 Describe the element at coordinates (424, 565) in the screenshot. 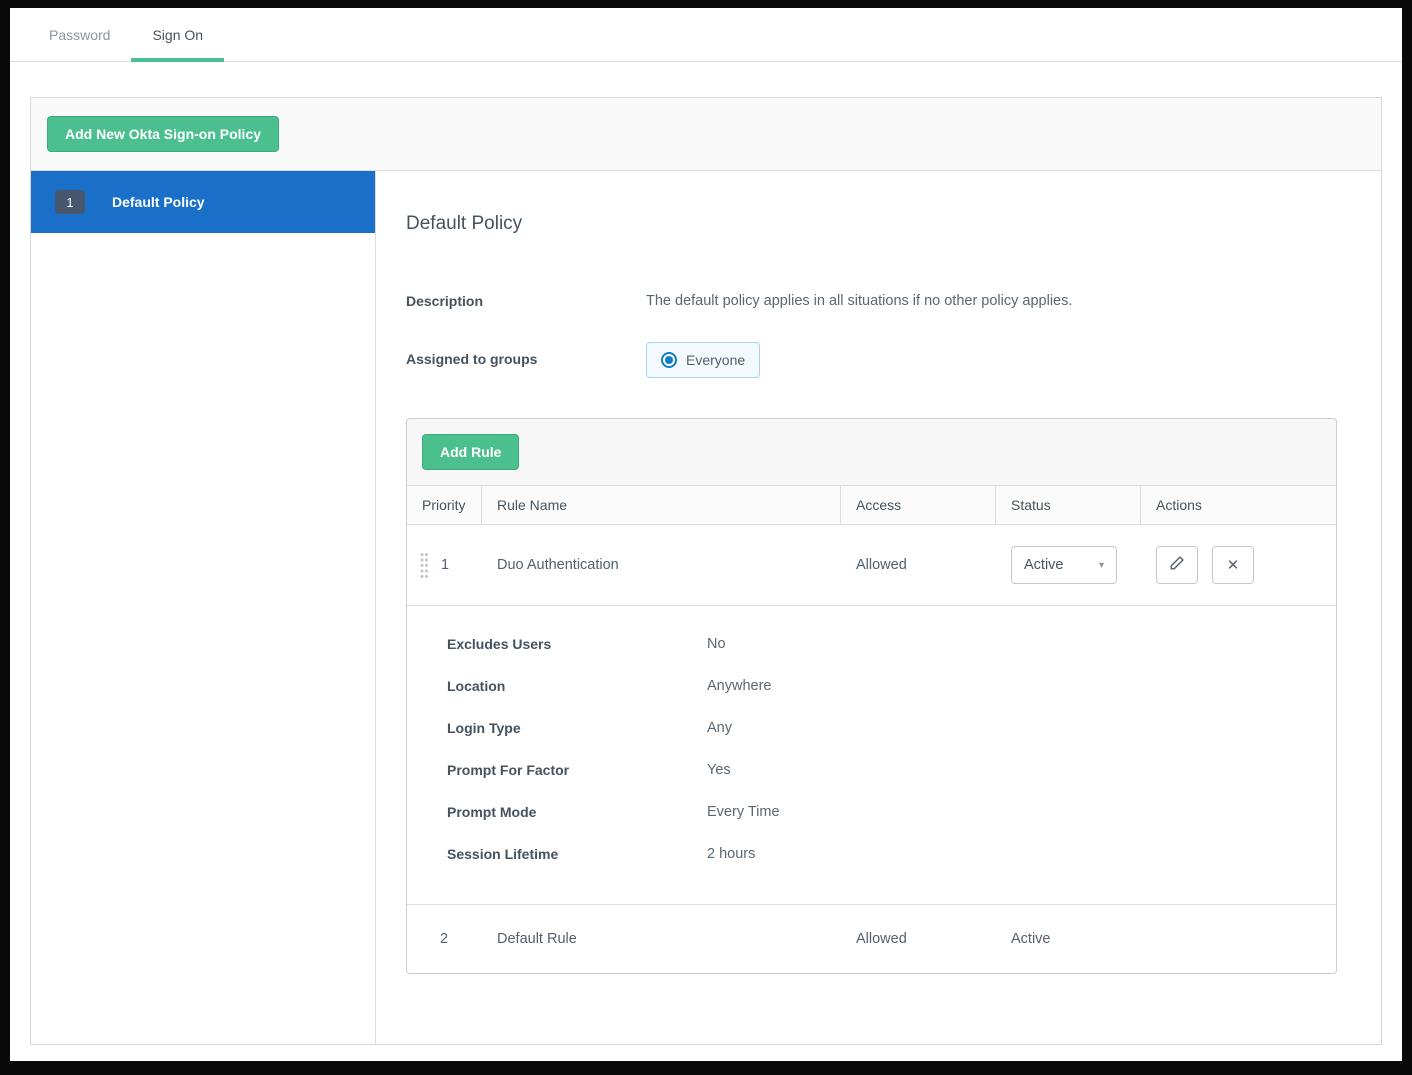

I see `drag-handle-icon` at that location.